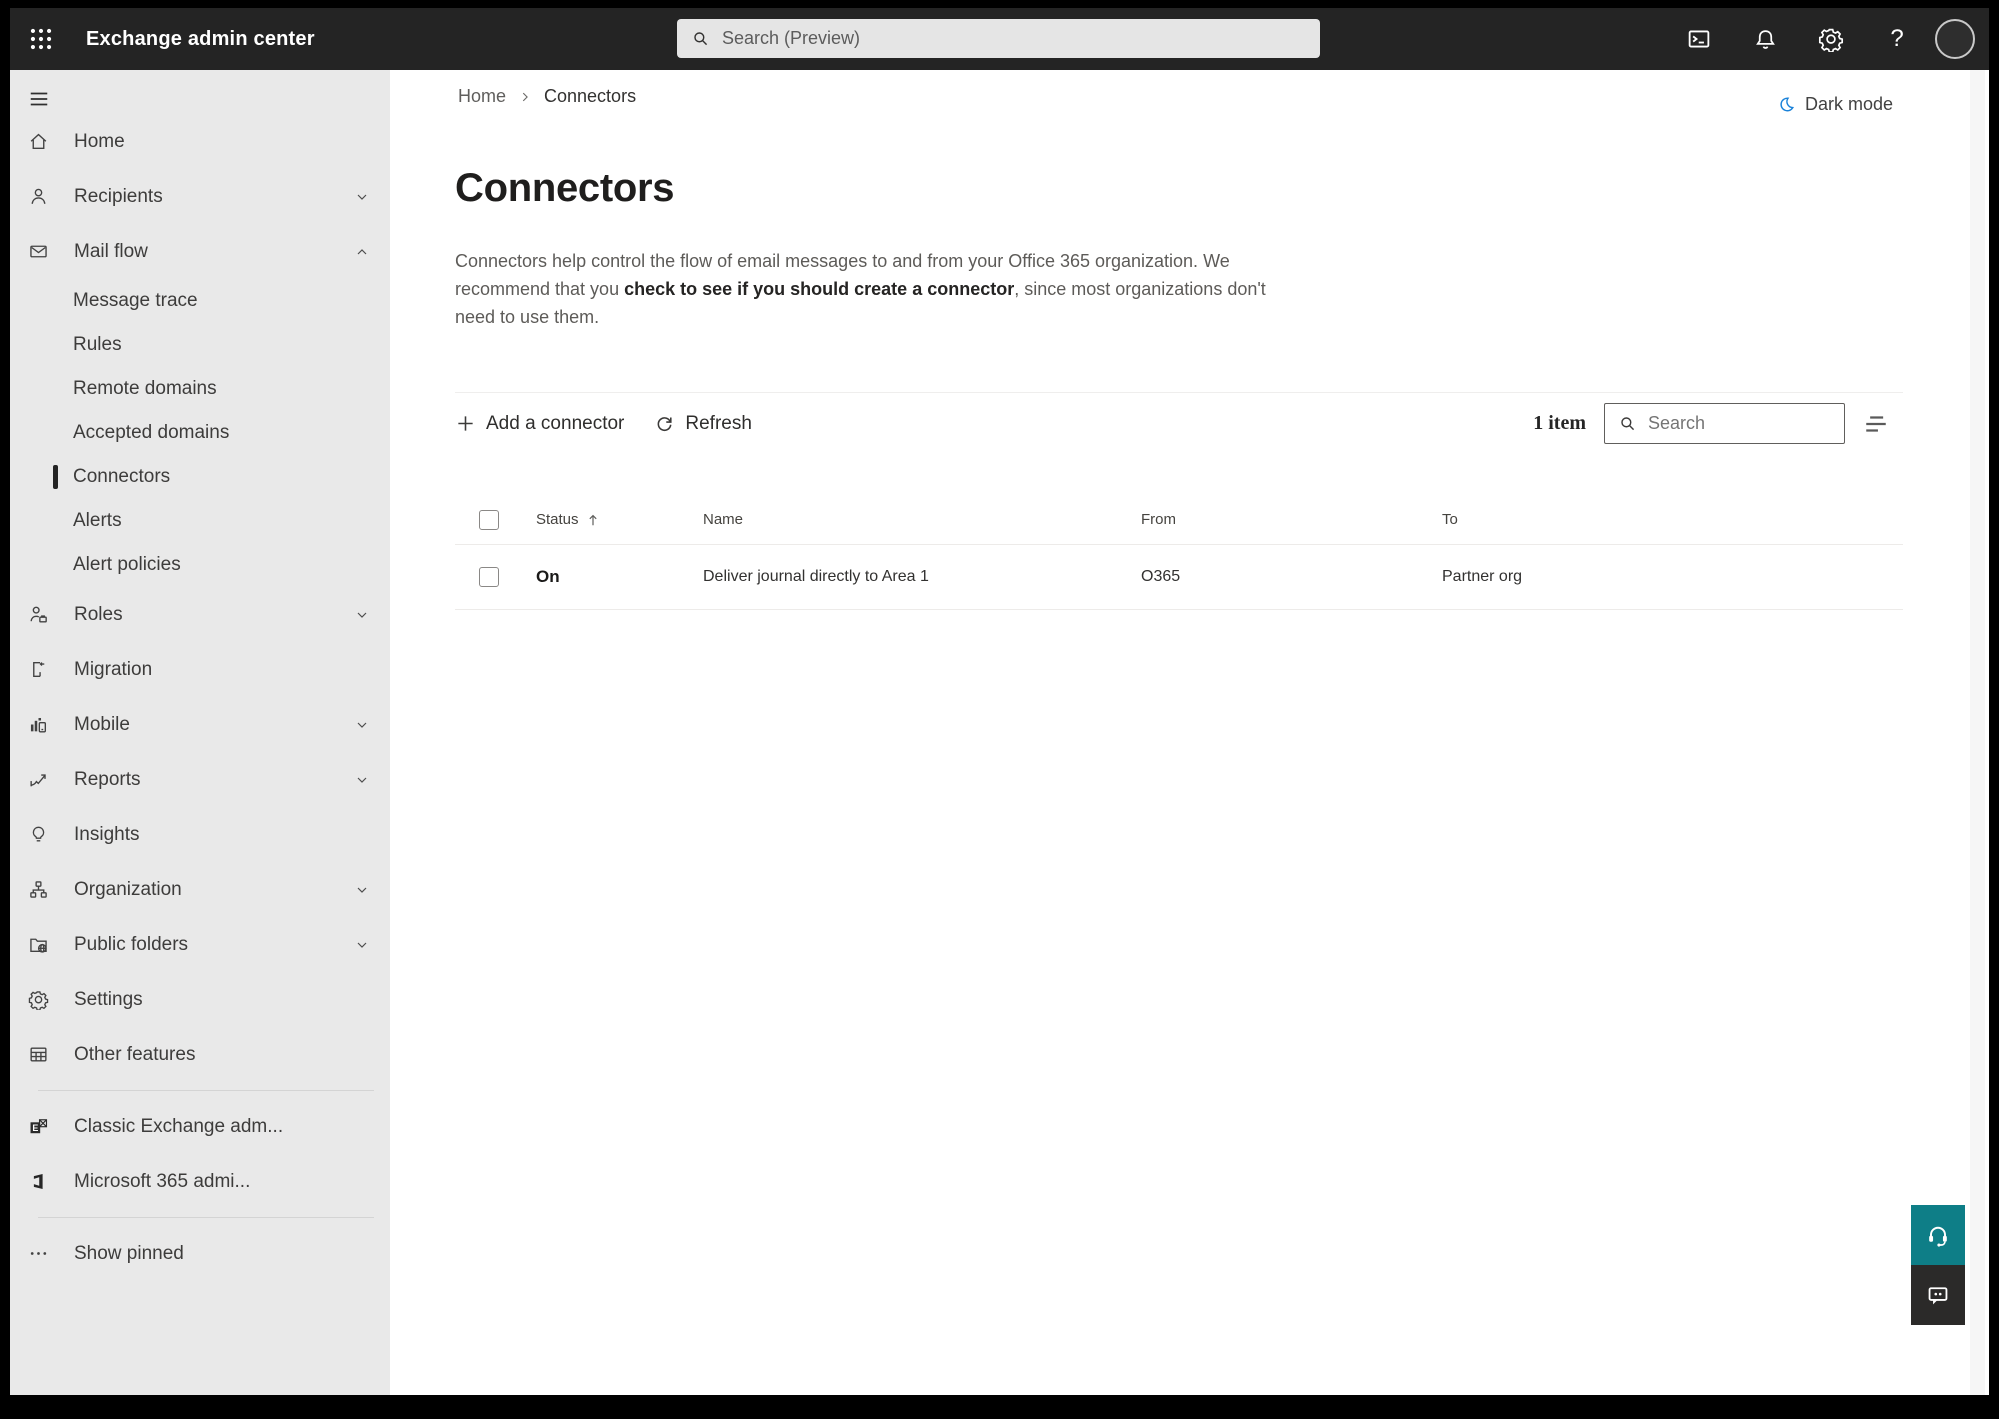 The width and height of the screenshot is (1999, 1419). Describe the element at coordinates (200, 669) in the screenshot. I see `sidebar-item-migration: Migration` at that location.